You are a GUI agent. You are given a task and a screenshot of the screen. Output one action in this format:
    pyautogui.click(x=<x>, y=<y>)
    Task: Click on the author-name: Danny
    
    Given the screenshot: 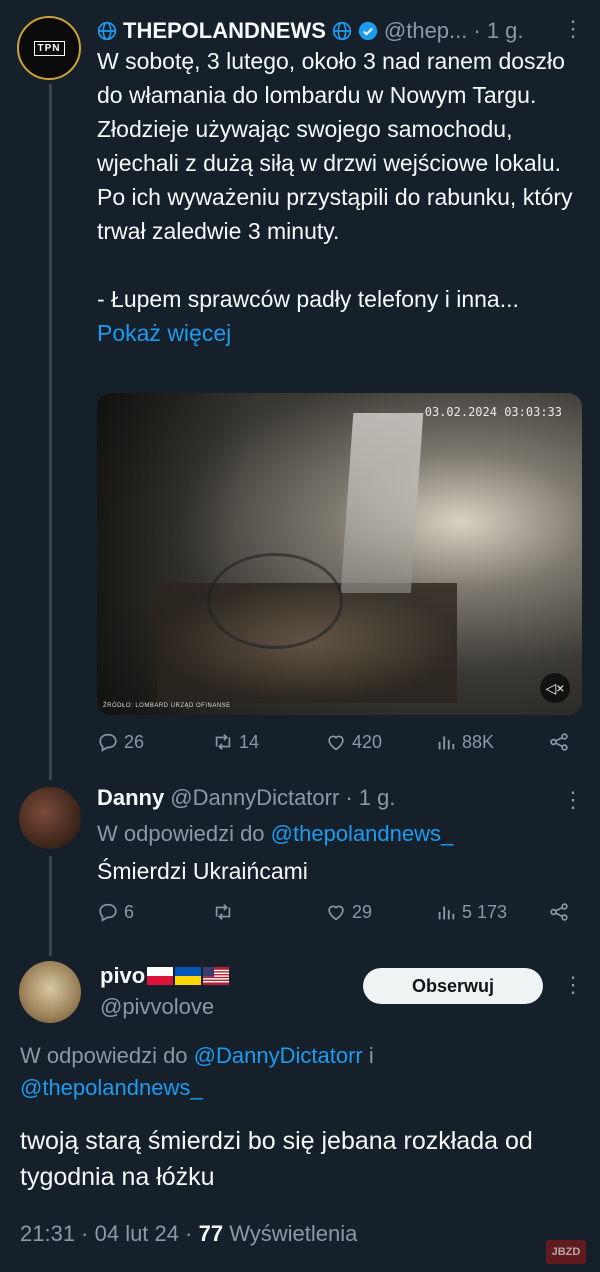 What is the action you would take?
    pyautogui.click(x=130, y=798)
    